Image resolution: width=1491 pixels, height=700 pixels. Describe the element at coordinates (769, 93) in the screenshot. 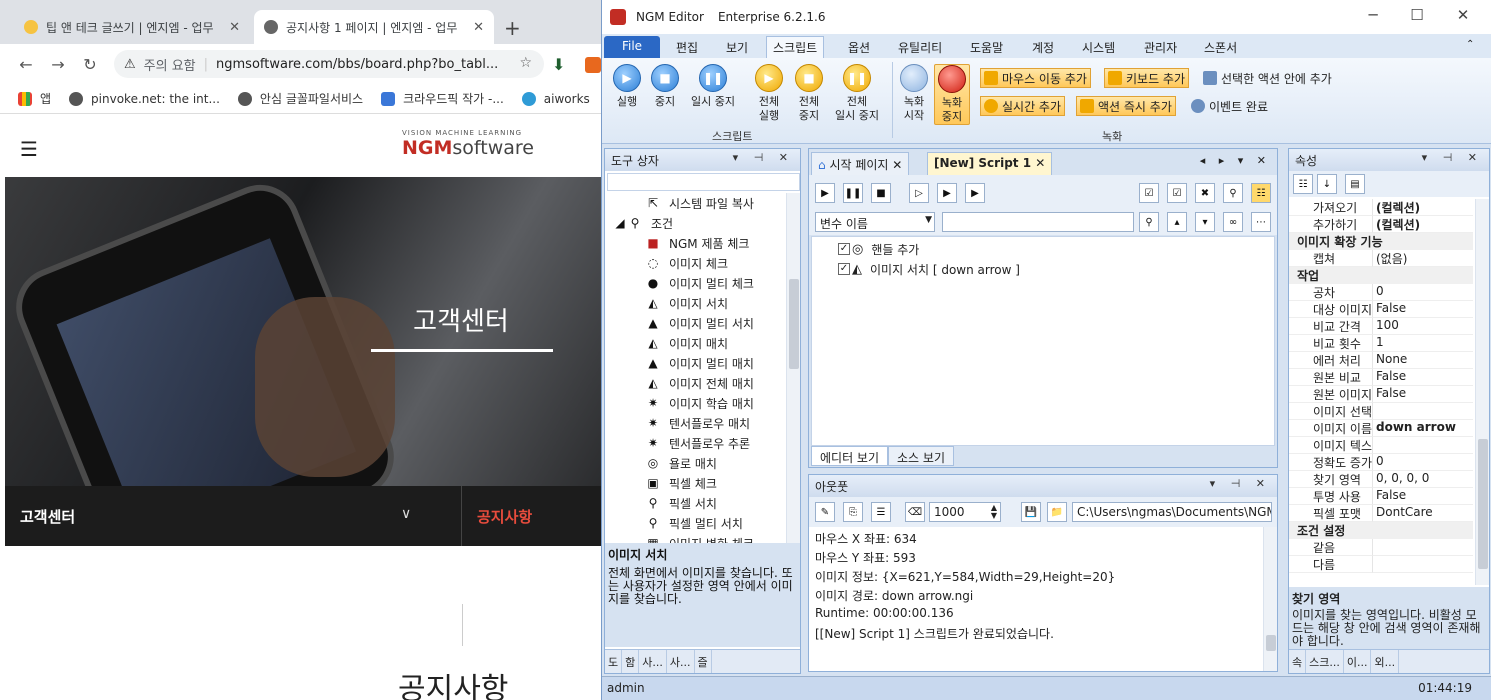

I see `run-all-button: ▶ 전체 실행` at that location.